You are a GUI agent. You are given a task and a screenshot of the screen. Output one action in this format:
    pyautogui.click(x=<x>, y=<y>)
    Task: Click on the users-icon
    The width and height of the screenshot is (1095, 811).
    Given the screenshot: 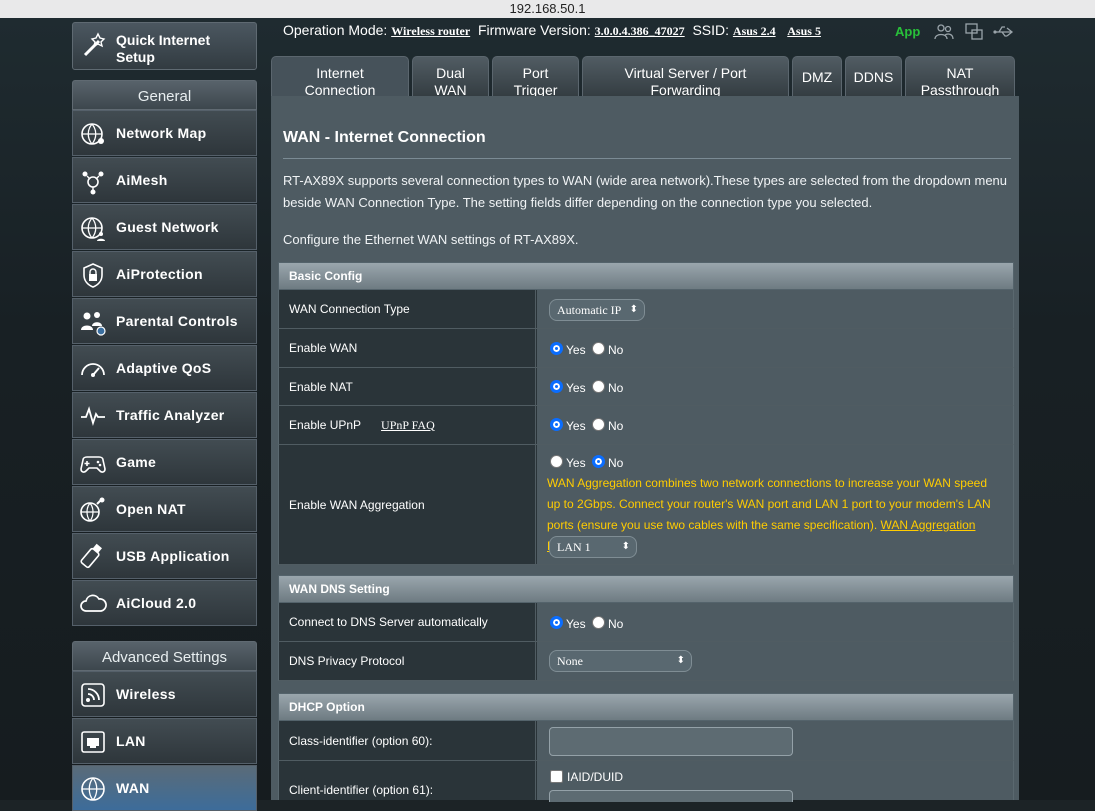 What is the action you would take?
    pyautogui.click(x=944, y=32)
    